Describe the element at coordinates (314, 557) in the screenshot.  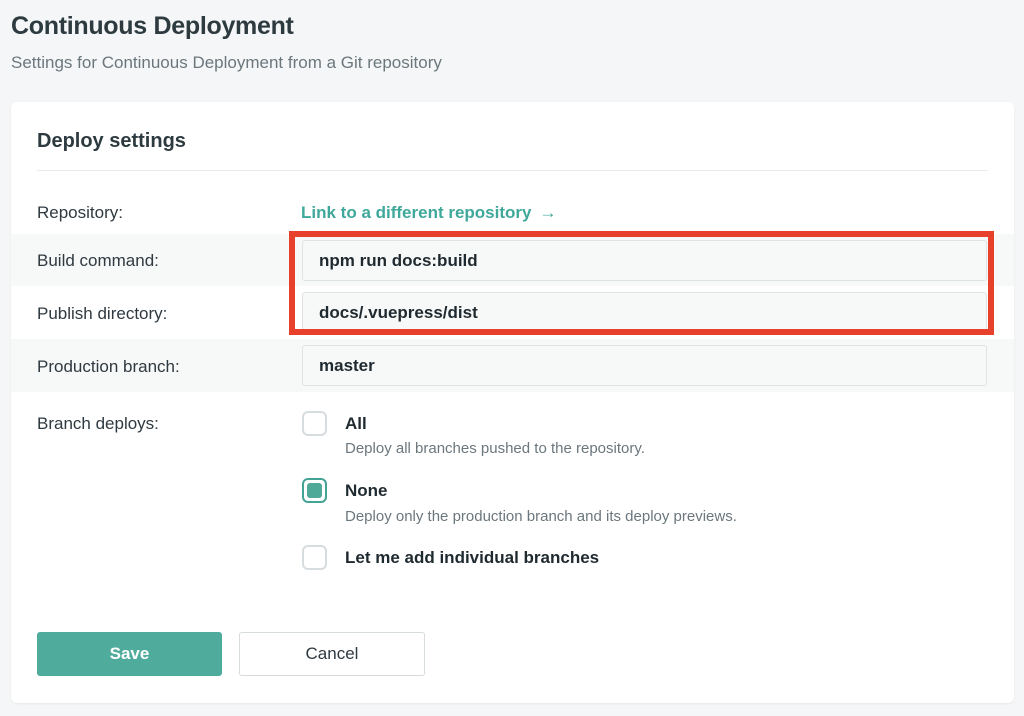
I see `checkbox-individual-branches` at that location.